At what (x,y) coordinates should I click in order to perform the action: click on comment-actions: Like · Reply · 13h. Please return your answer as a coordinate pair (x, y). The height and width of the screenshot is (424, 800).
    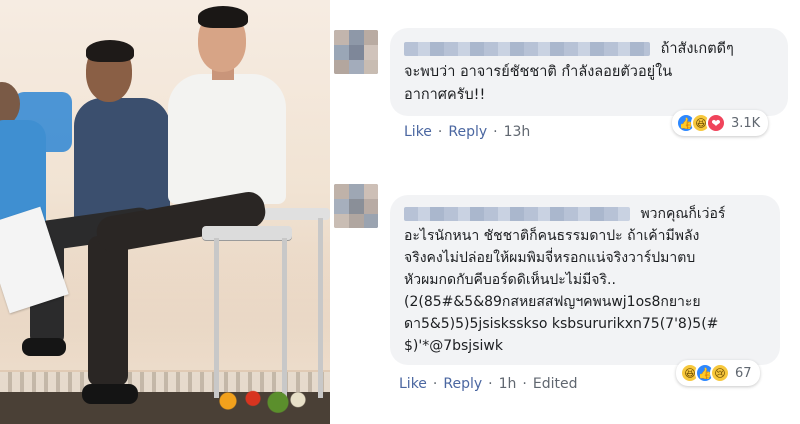
    Looking at the image, I should click on (467, 132).